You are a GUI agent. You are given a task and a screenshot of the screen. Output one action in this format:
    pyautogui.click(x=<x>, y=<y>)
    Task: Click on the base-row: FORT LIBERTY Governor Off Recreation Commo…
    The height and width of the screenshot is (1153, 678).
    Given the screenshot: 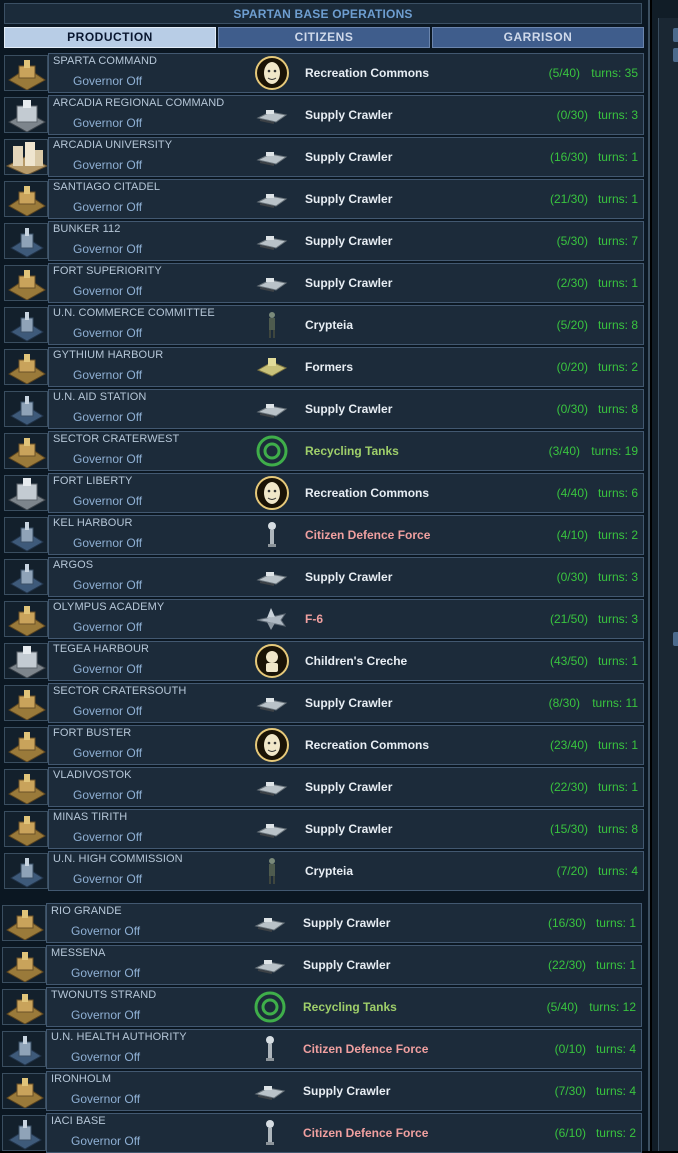 What is the action you would take?
    pyautogui.click(x=323, y=493)
    